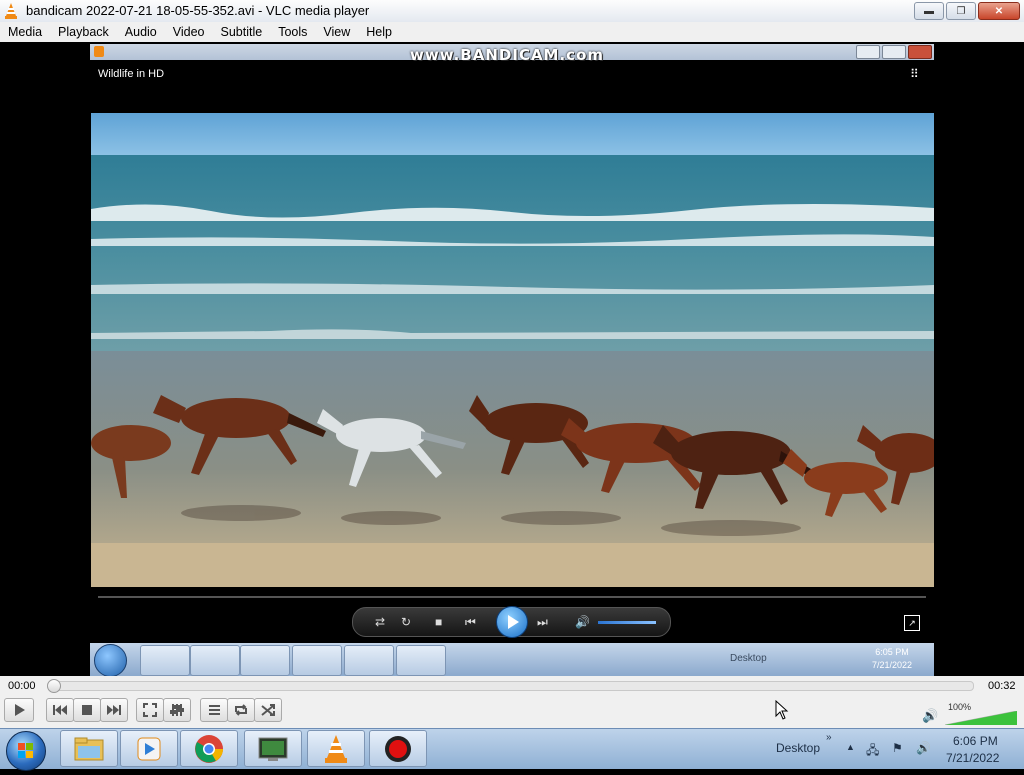 This screenshot has width=1024, height=775. Describe the element at coordinates (542, 622) in the screenshot. I see `recorded-next-icon: ⏭` at that location.